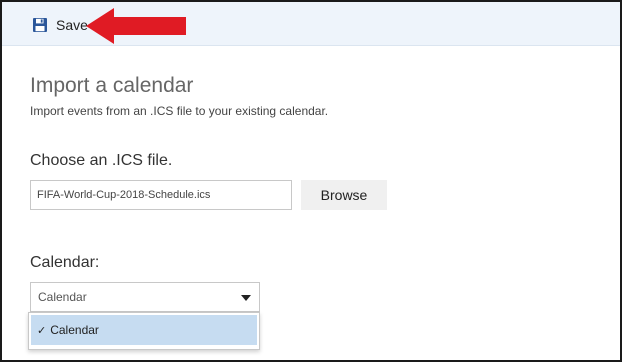 The image size is (622, 362). What do you see at coordinates (60, 25) in the screenshot?
I see `save-button: Save` at bounding box center [60, 25].